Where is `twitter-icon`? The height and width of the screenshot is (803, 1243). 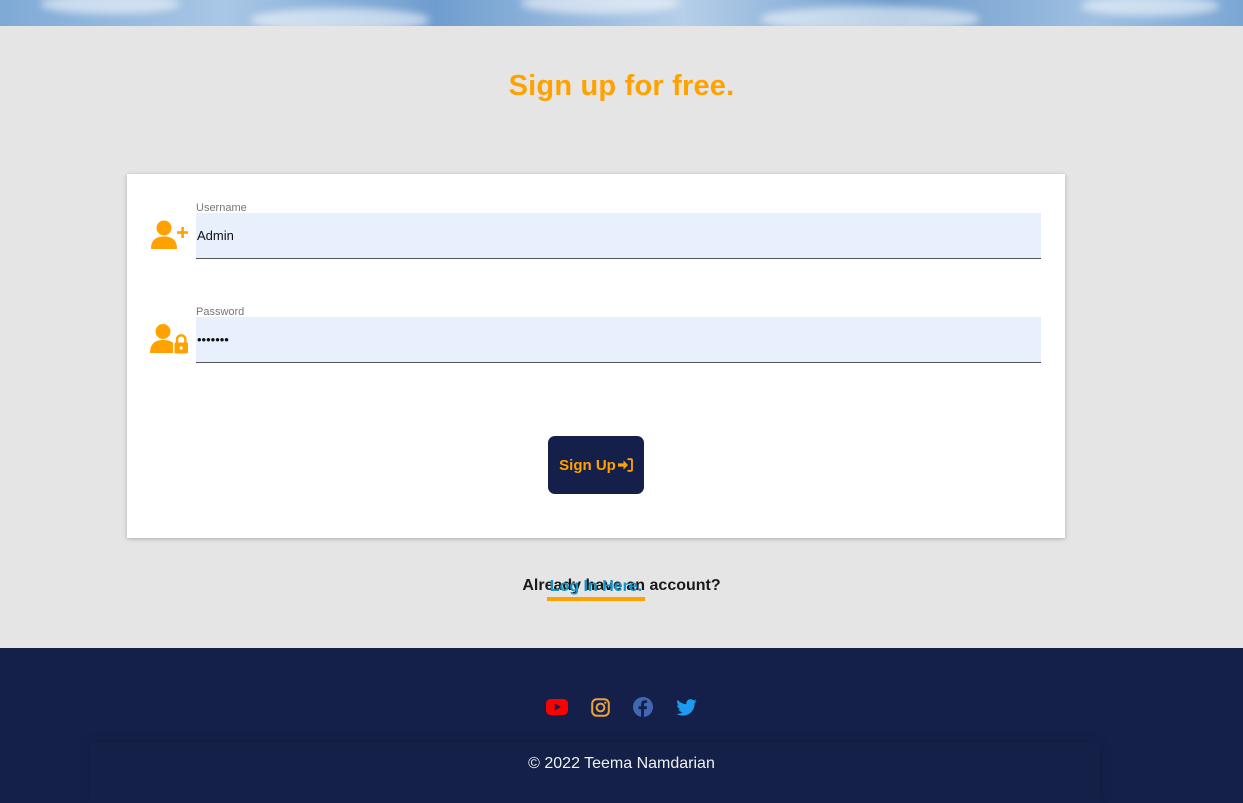
twitter-icon is located at coordinates (686, 707).